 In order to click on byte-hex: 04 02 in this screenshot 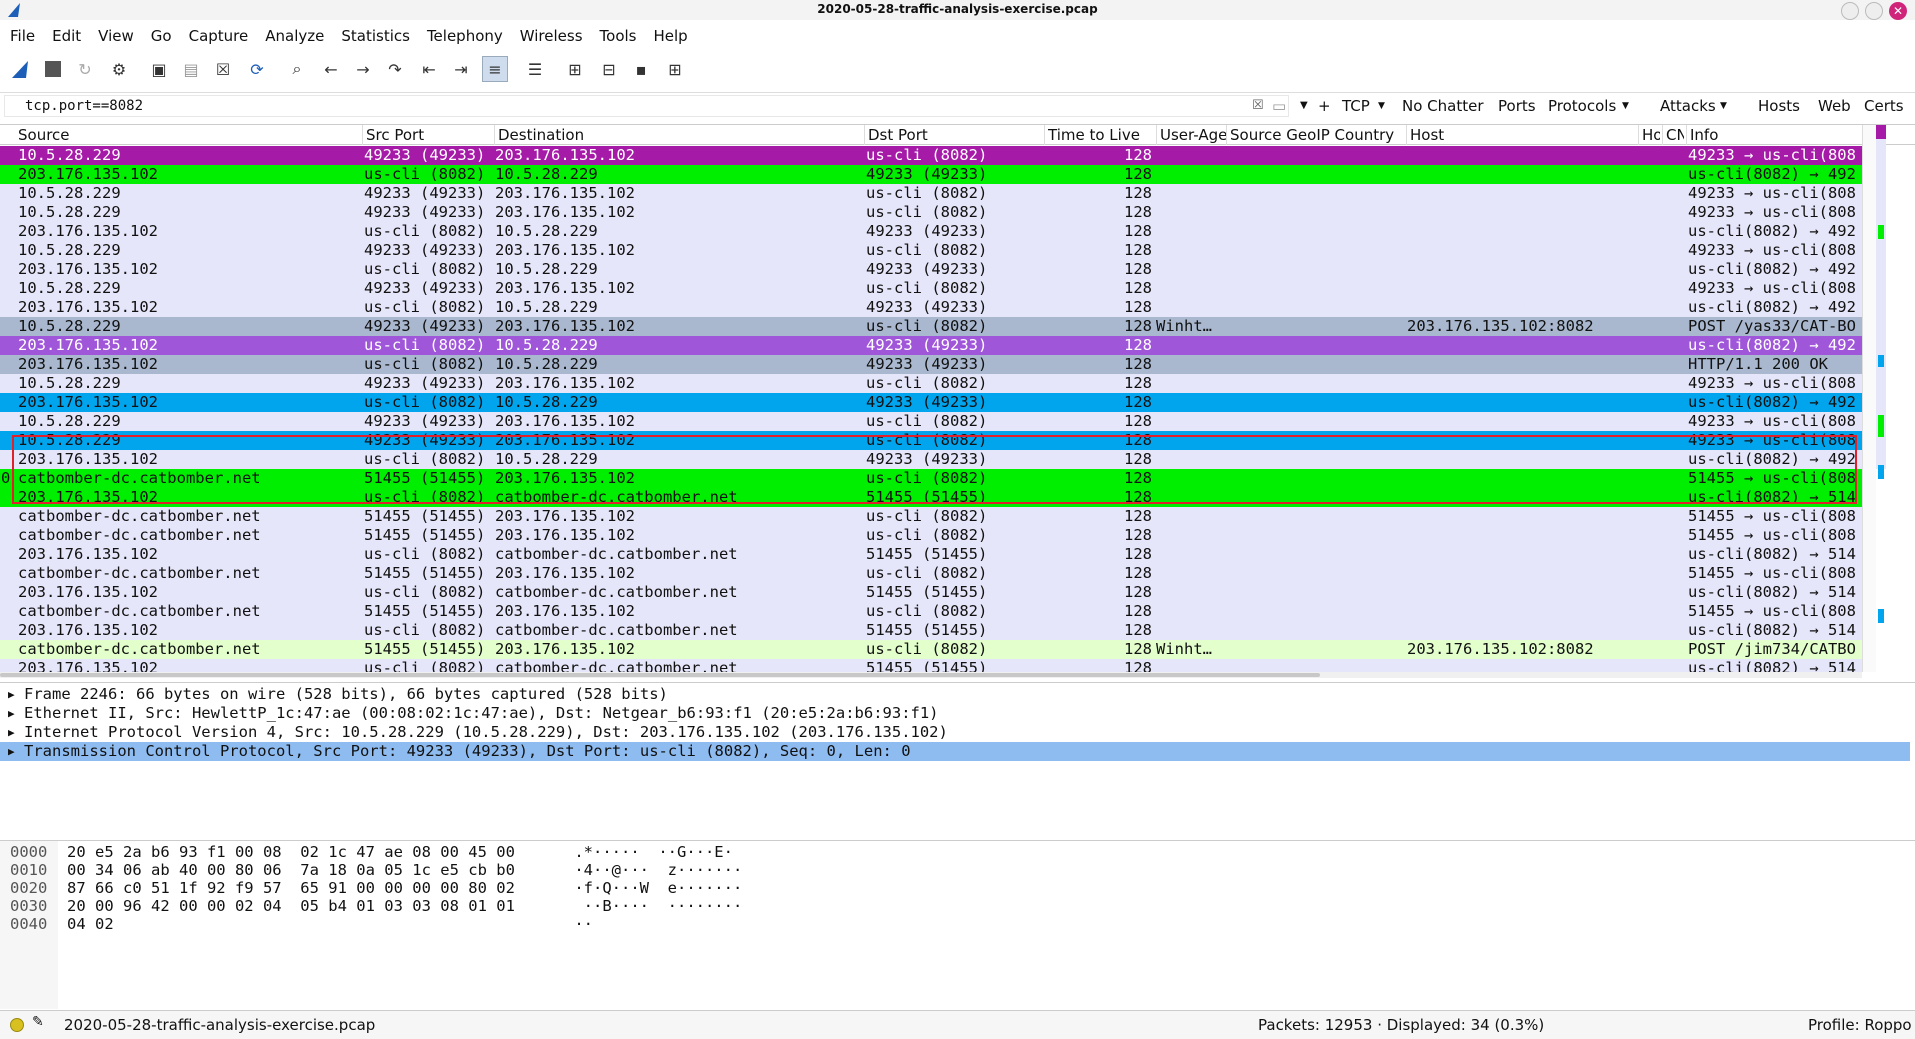, I will do `click(90, 924)`.